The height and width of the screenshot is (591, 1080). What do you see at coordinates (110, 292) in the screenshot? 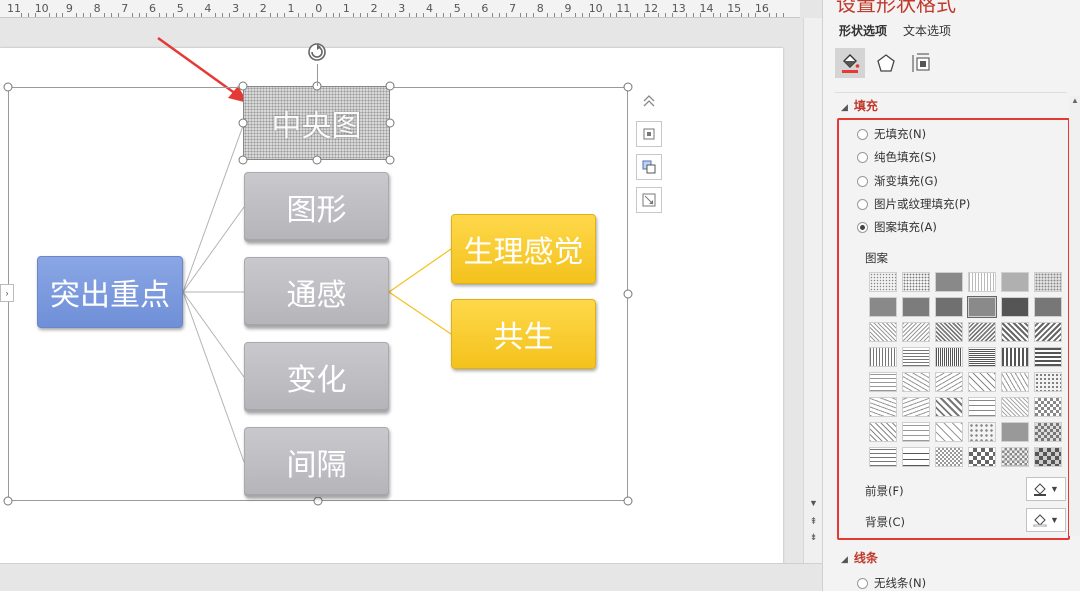
I see `root-node: 突出重点` at bounding box center [110, 292].